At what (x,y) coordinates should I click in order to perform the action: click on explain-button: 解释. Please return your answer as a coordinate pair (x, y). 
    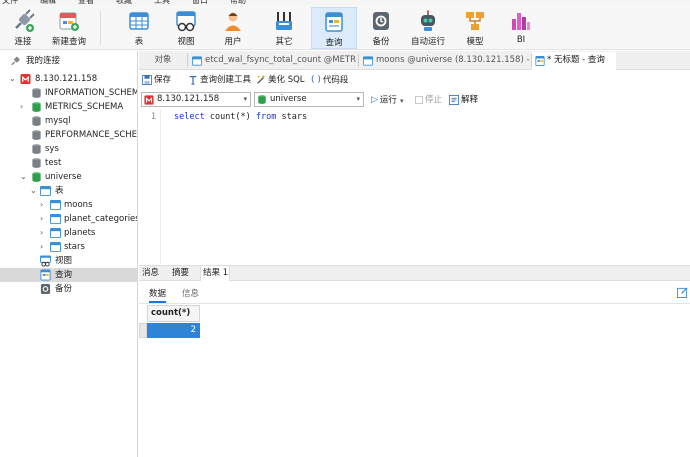
    Looking at the image, I should click on (463, 100).